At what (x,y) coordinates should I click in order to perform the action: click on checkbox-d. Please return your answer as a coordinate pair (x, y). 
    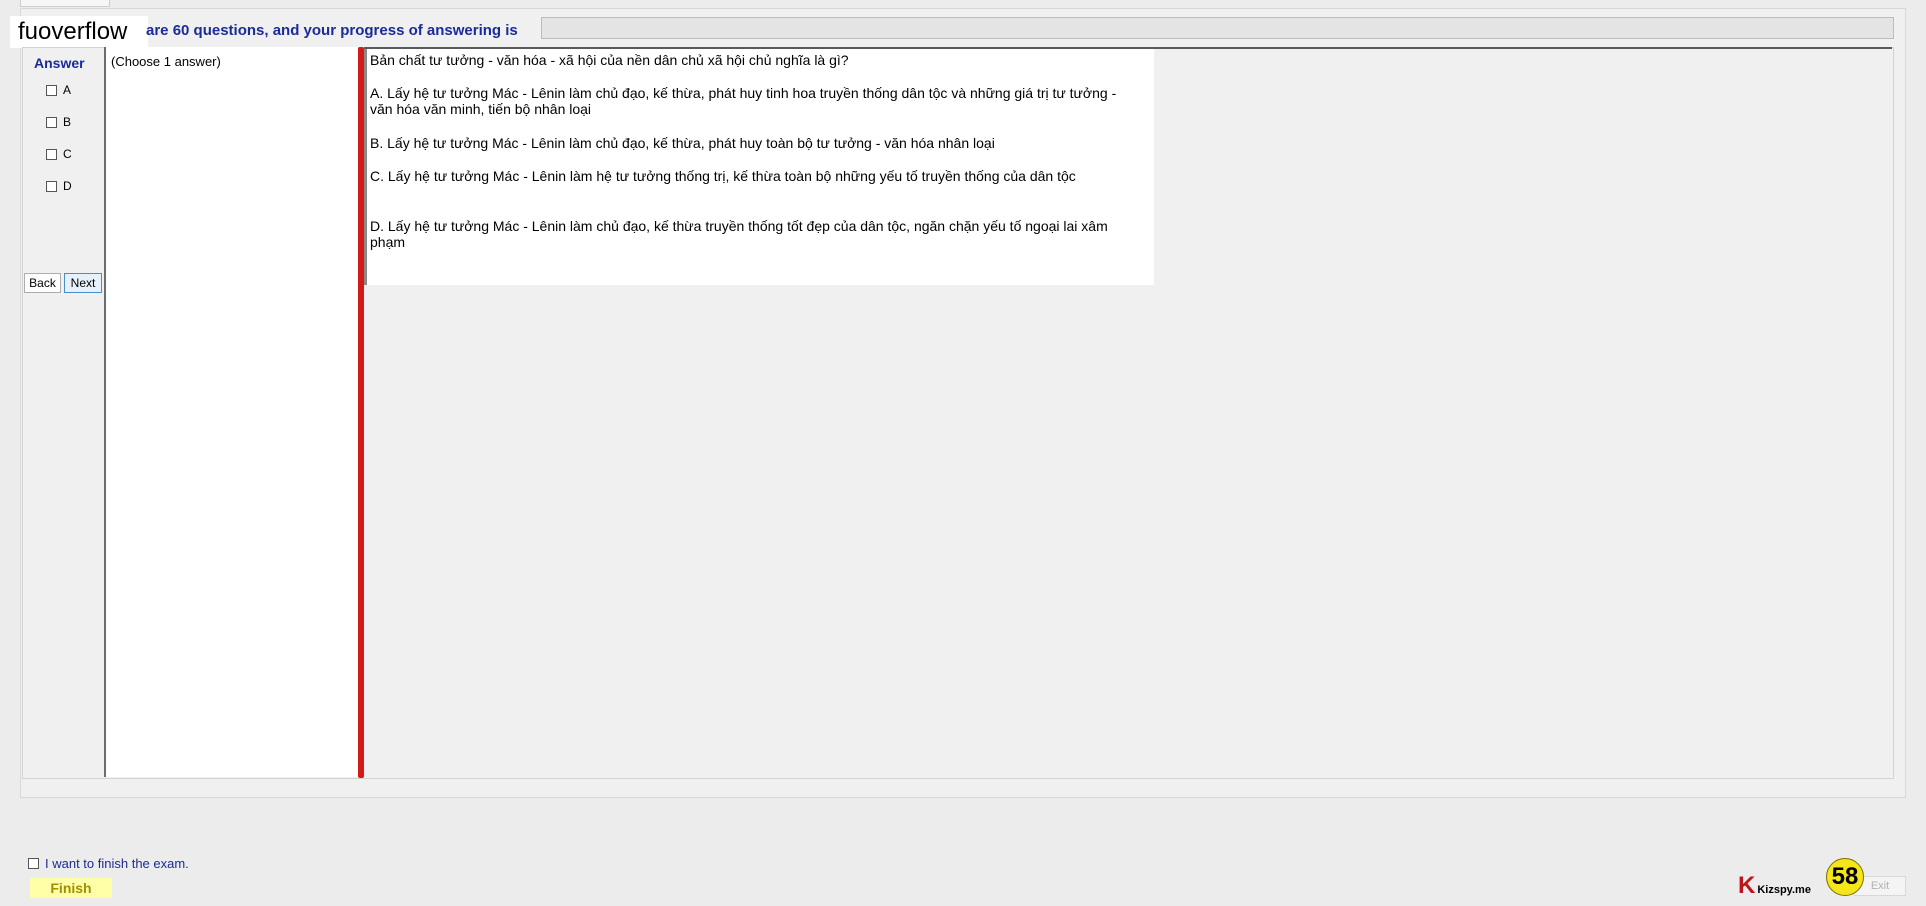
    Looking at the image, I should click on (51, 186).